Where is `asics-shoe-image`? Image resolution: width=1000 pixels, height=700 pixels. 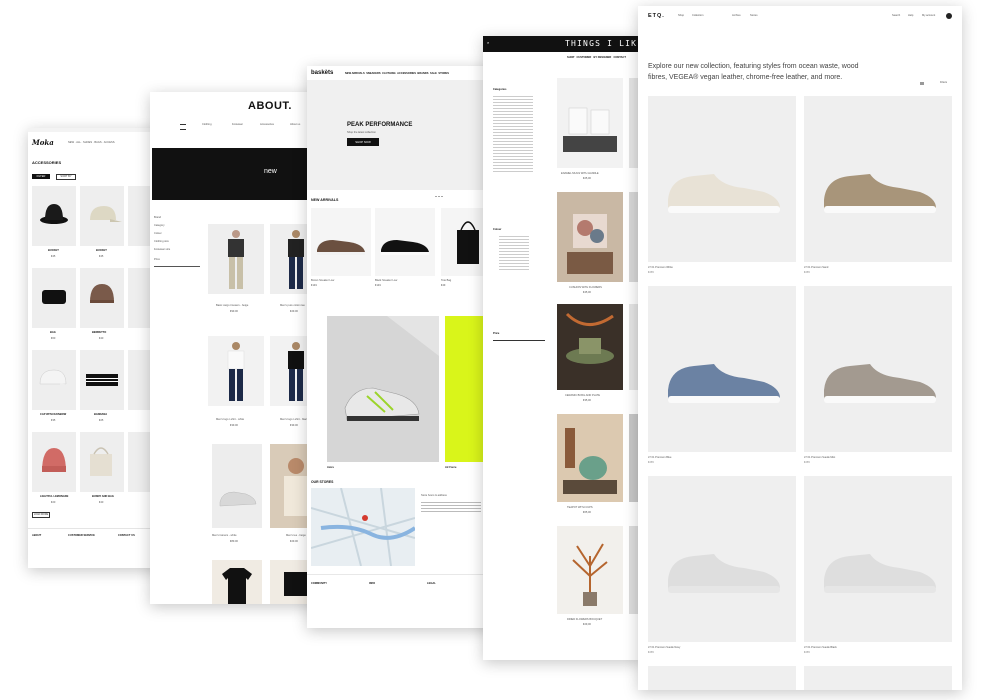
asics-shoe-image is located at coordinates (383, 389).